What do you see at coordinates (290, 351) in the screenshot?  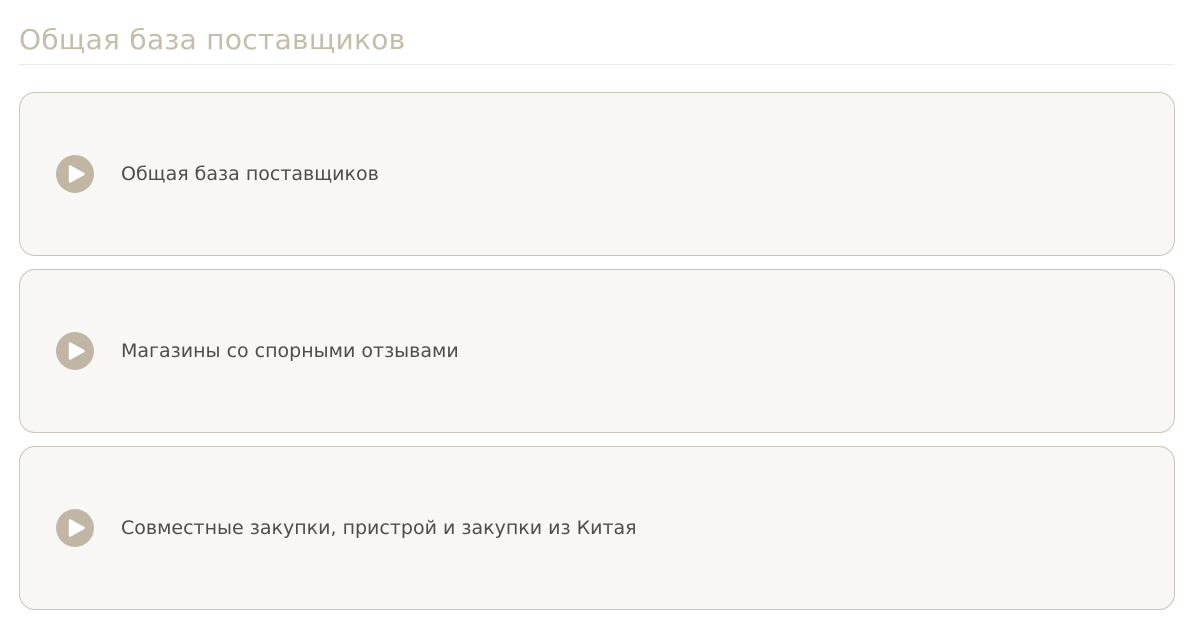 I see `lesson-card-label: Магазины со спорными отзывами` at bounding box center [290, 351].